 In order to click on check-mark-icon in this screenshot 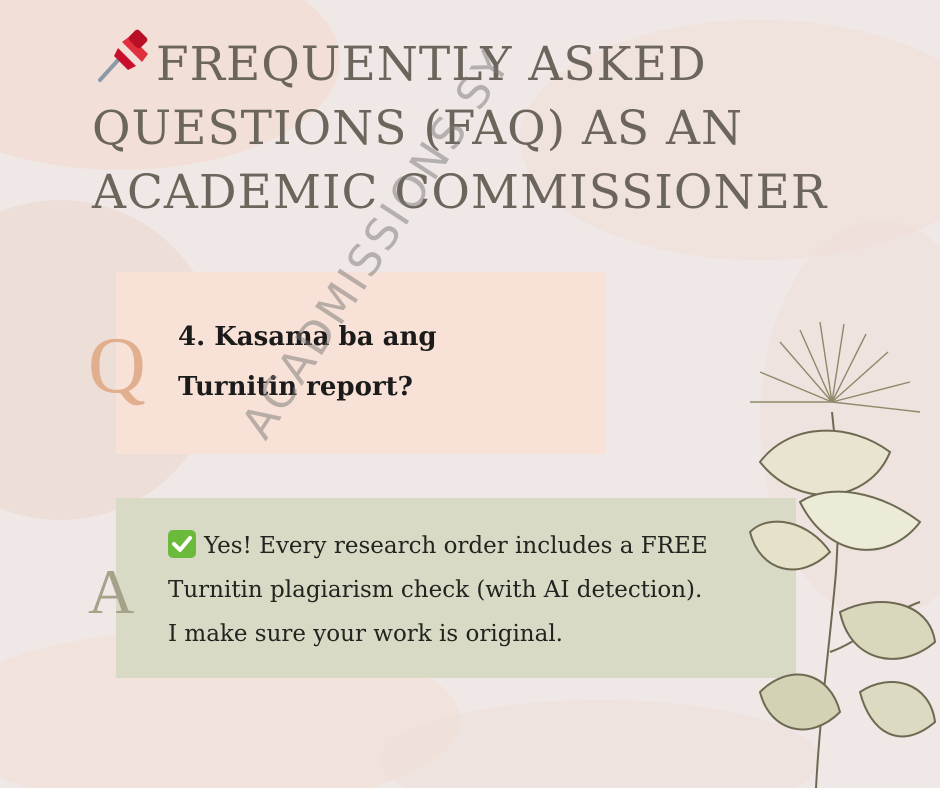, I will do `click(182, 544)`.